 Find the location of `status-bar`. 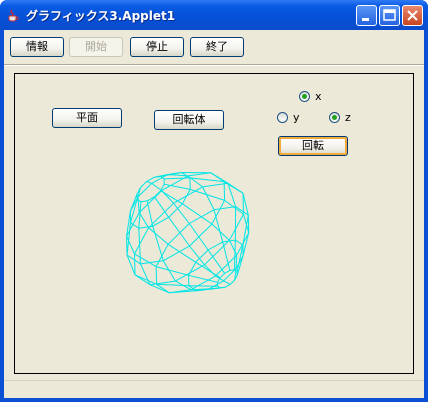

status-bar is located at coordinates (214, 389).